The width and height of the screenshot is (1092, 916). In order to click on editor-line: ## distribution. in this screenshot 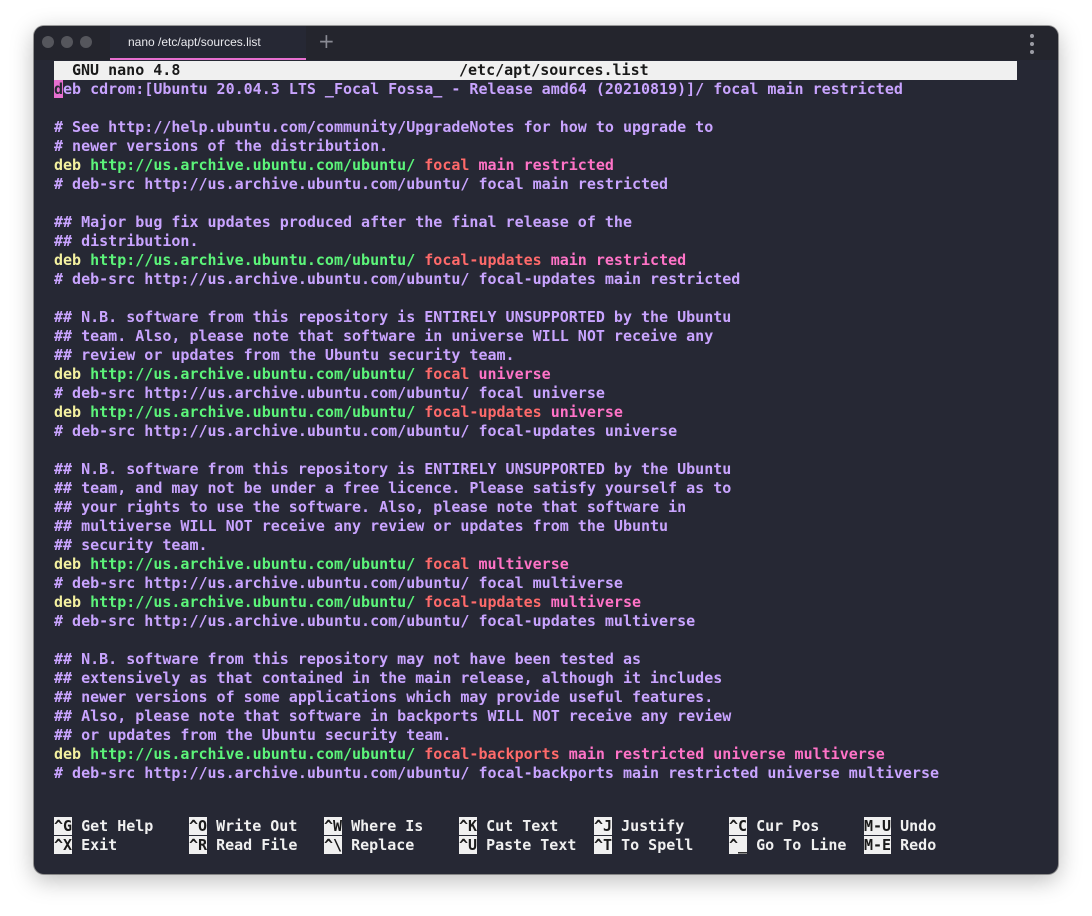, I will do `click(126, 241)`.